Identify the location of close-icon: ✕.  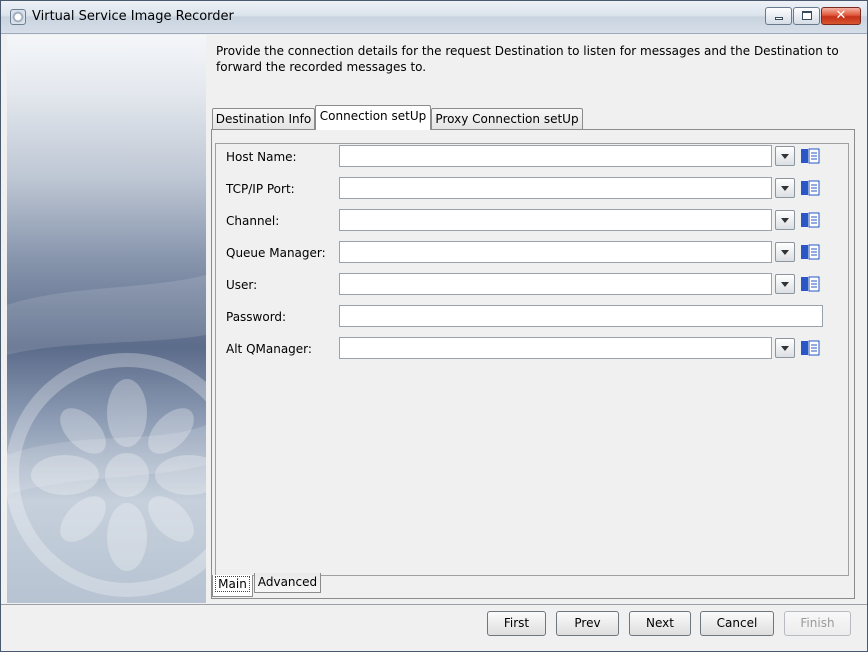
(841, 15).